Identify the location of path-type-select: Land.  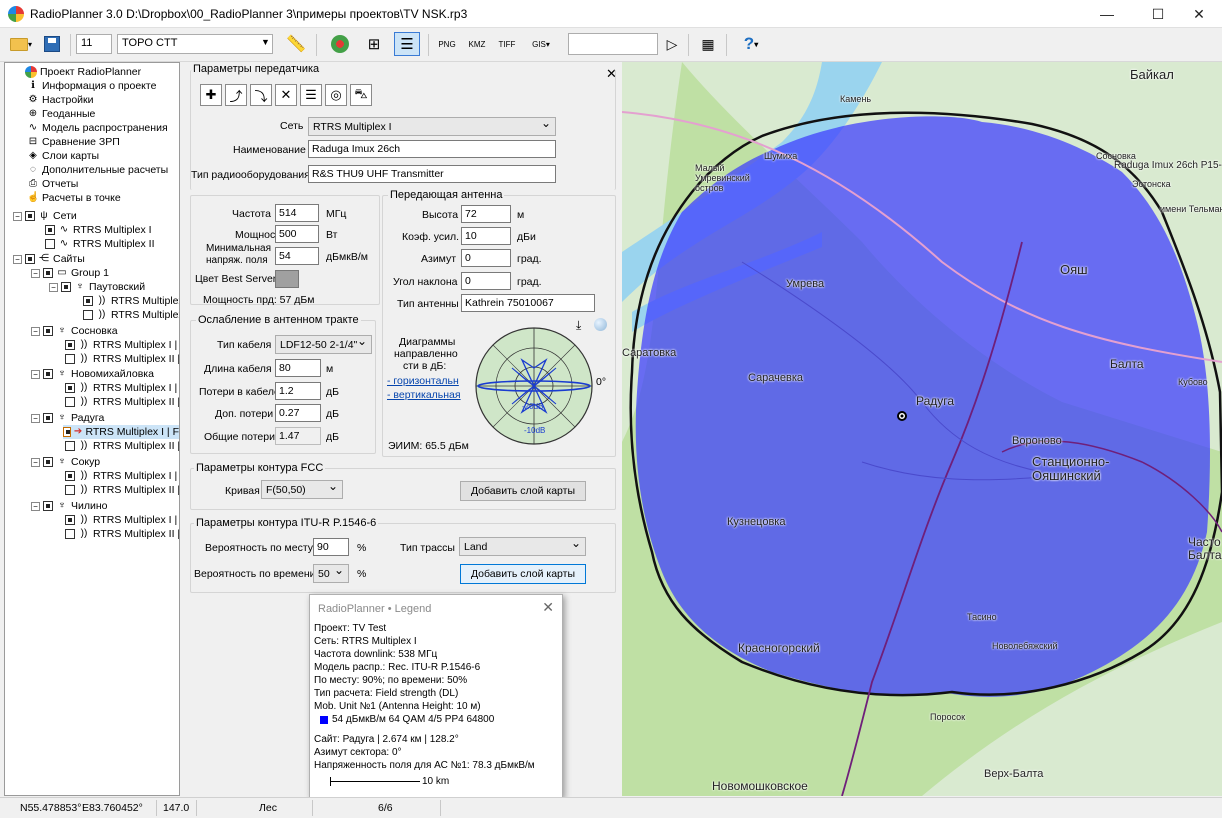
(522, 546).